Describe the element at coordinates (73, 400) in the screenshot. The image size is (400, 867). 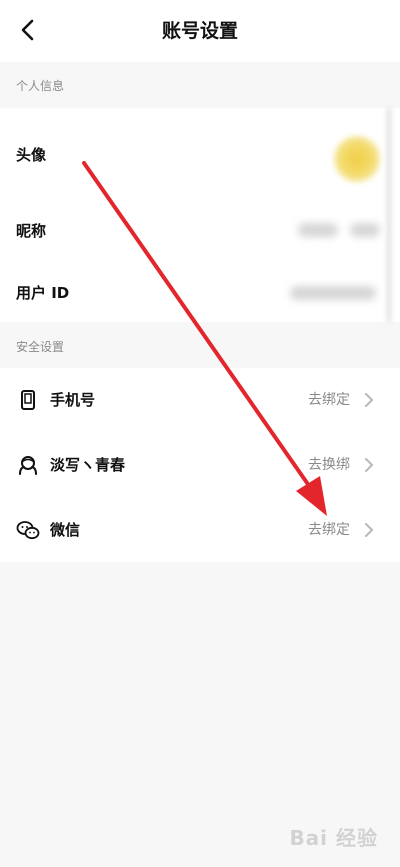
I see `phone-label: 手机号` at that location.